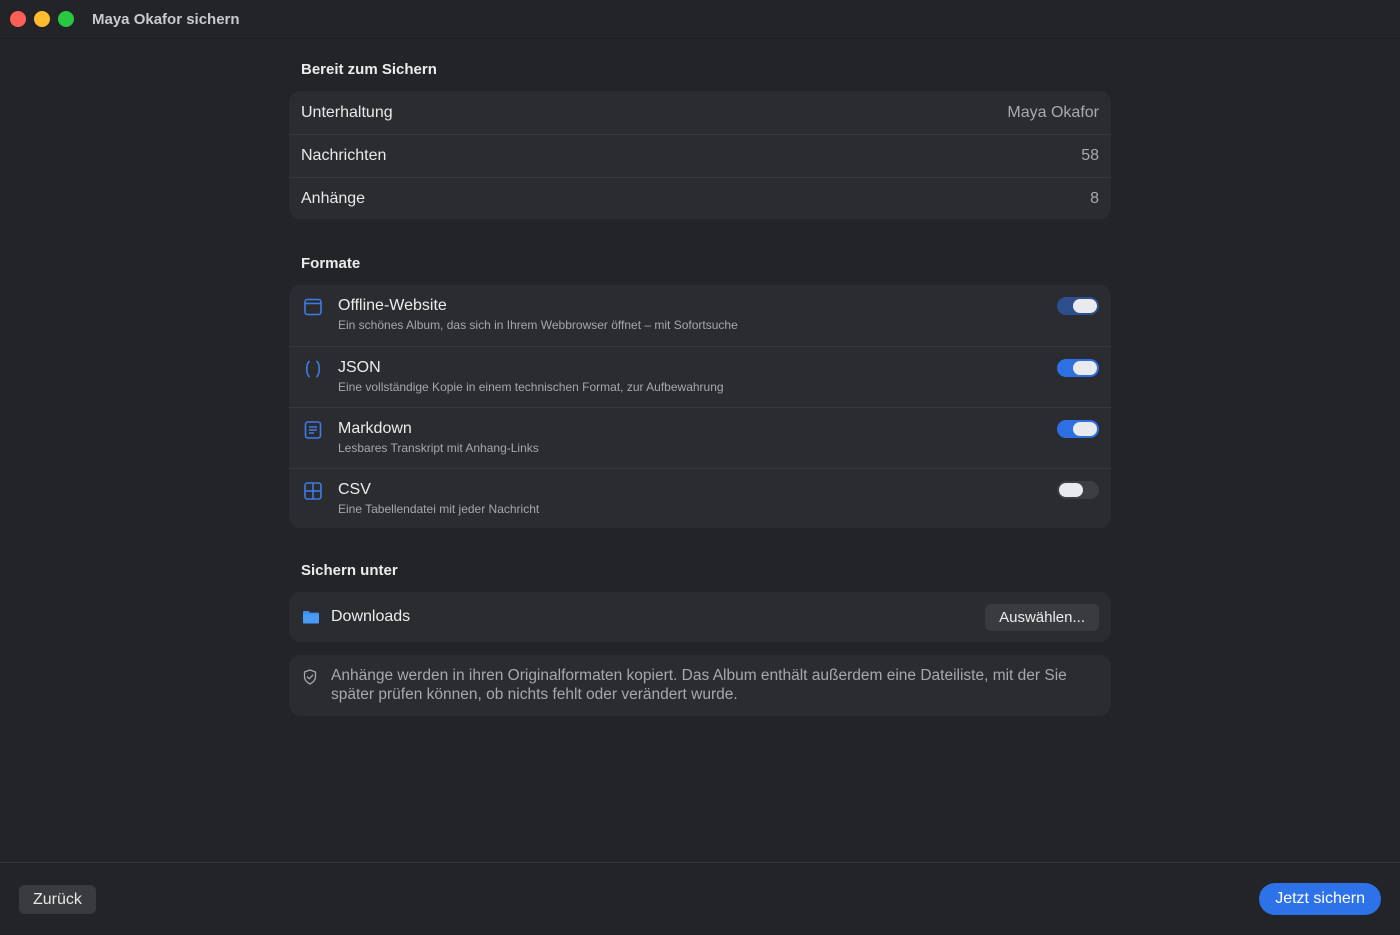  I want to click on minimize-window-button, so click(42, 19).